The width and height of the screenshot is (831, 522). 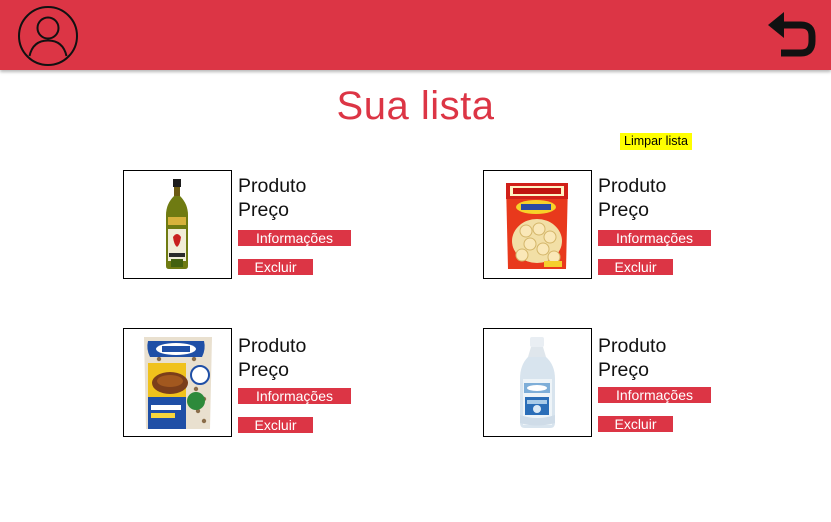 I want to click on clear-list-button: Limpar lista, so click(x=656, y=141).